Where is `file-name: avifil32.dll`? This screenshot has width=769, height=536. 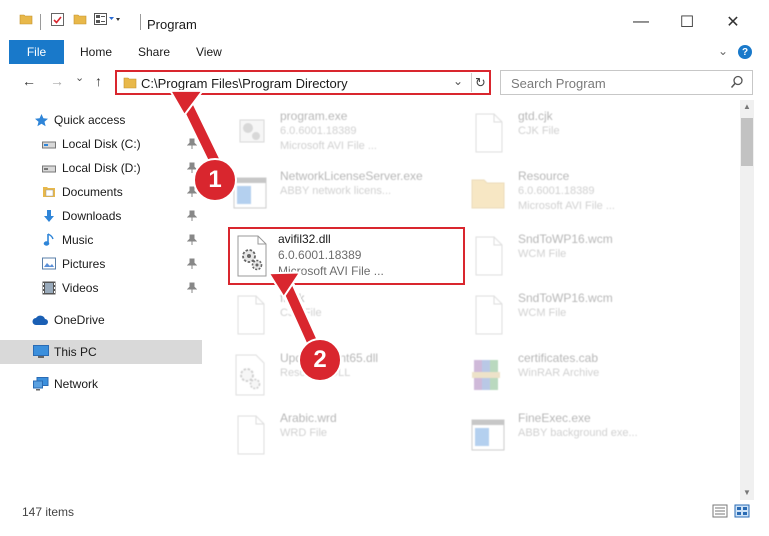
file-name: avifil32.dll is located at coordinates (304, 239).